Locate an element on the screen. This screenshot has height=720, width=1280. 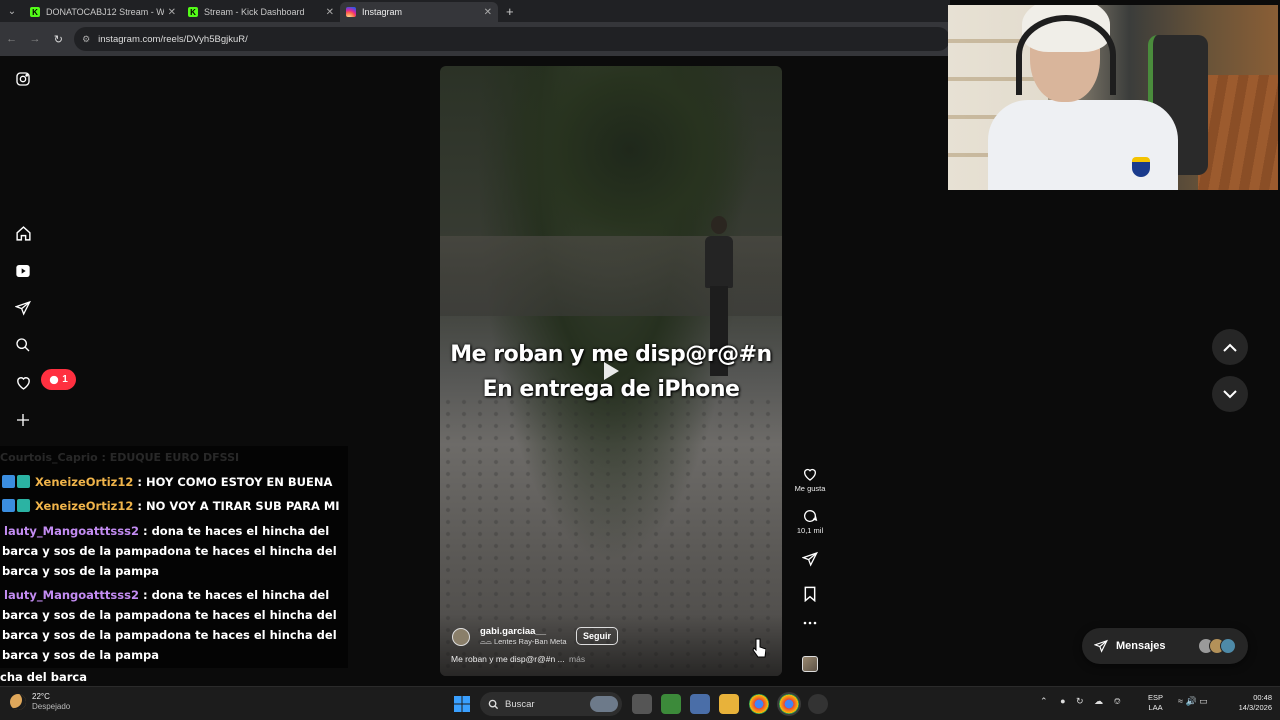
tab-kick-stream: K DONATOCABJ12 Stream - Watc ✕ is located at coordinates (103, 12).